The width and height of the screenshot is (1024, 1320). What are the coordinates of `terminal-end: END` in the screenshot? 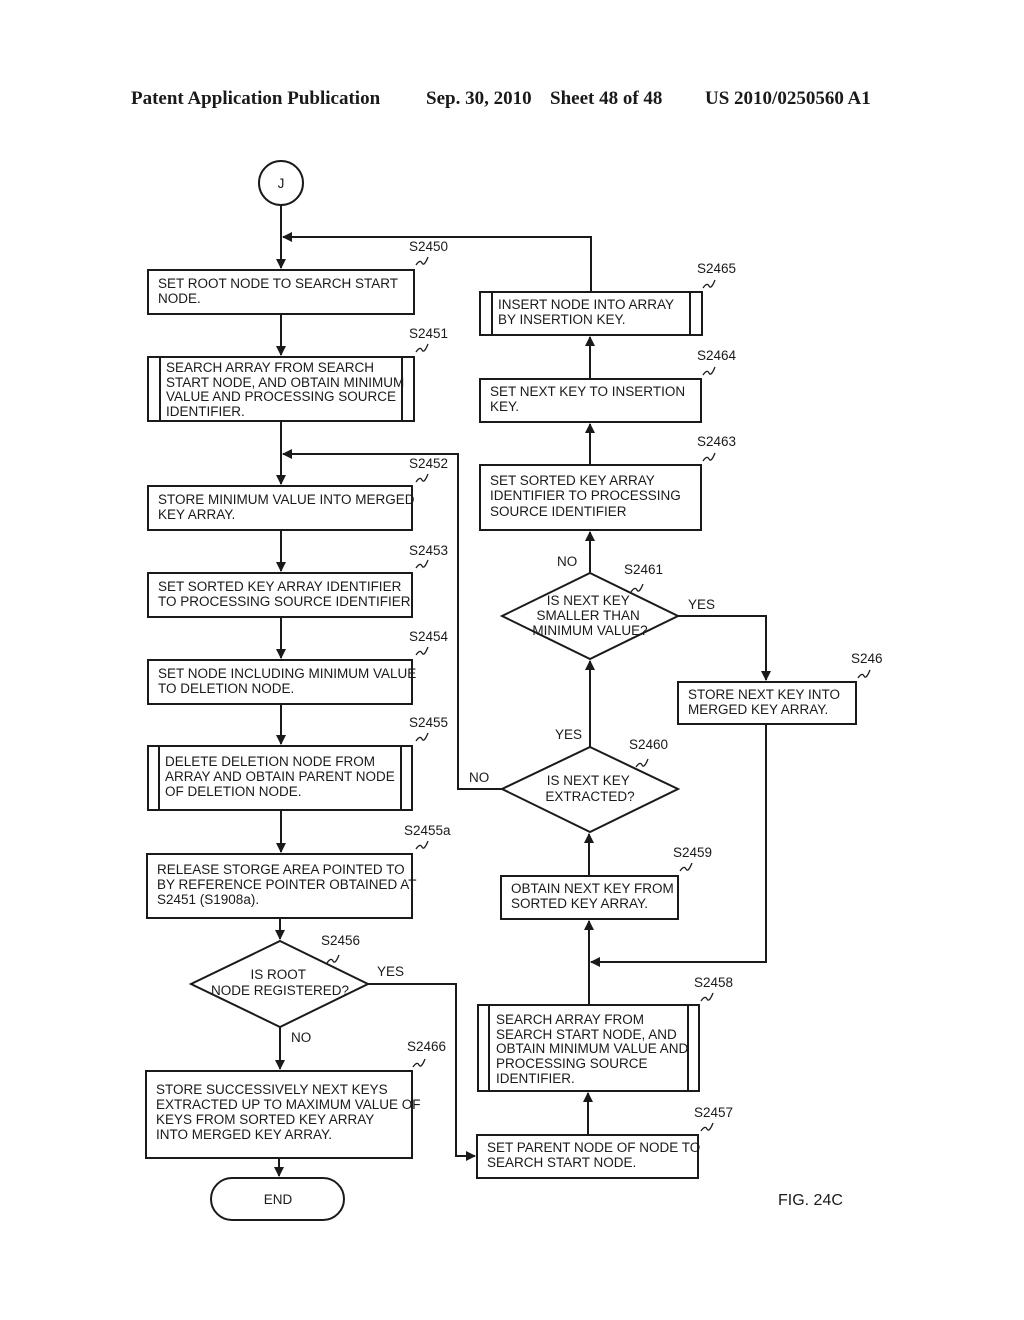 It's located at (277, 1199).